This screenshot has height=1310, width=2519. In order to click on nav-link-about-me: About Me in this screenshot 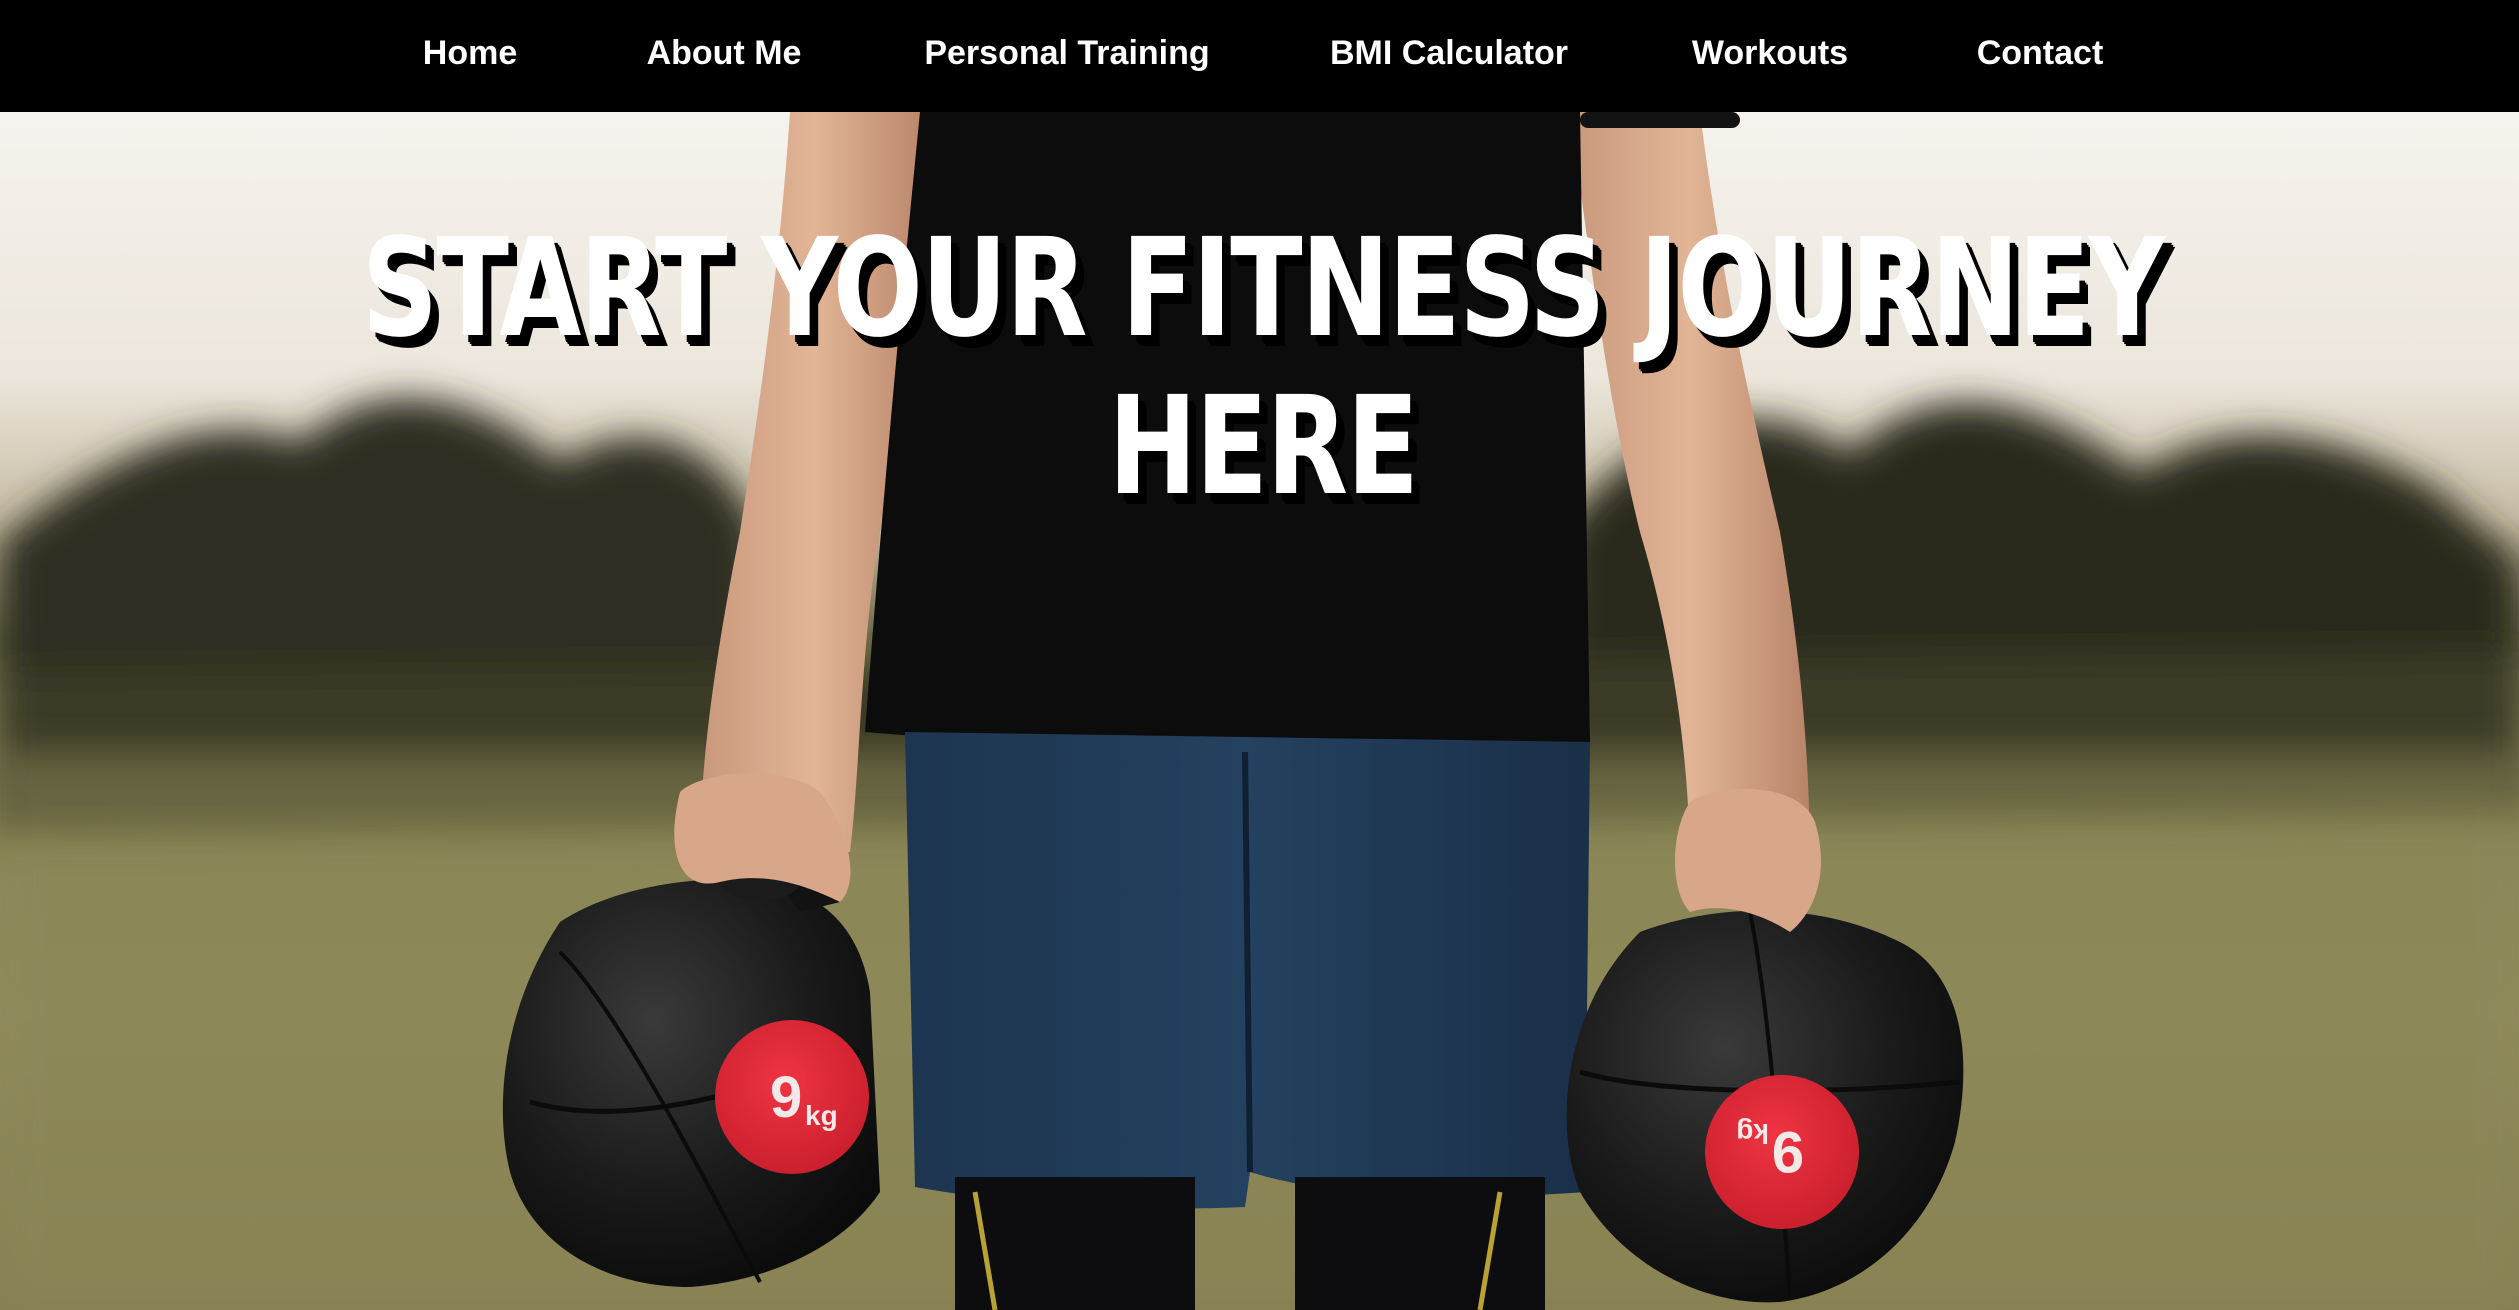, I will do `click(724, 56)`.